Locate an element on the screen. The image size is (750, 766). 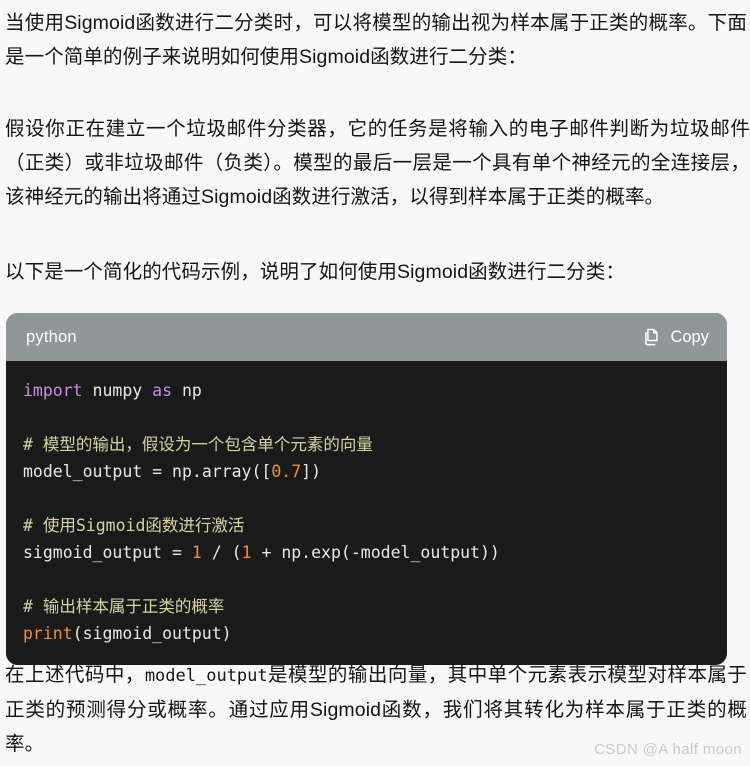
code-line: import numpy as np is located at coordinates (375, 390).